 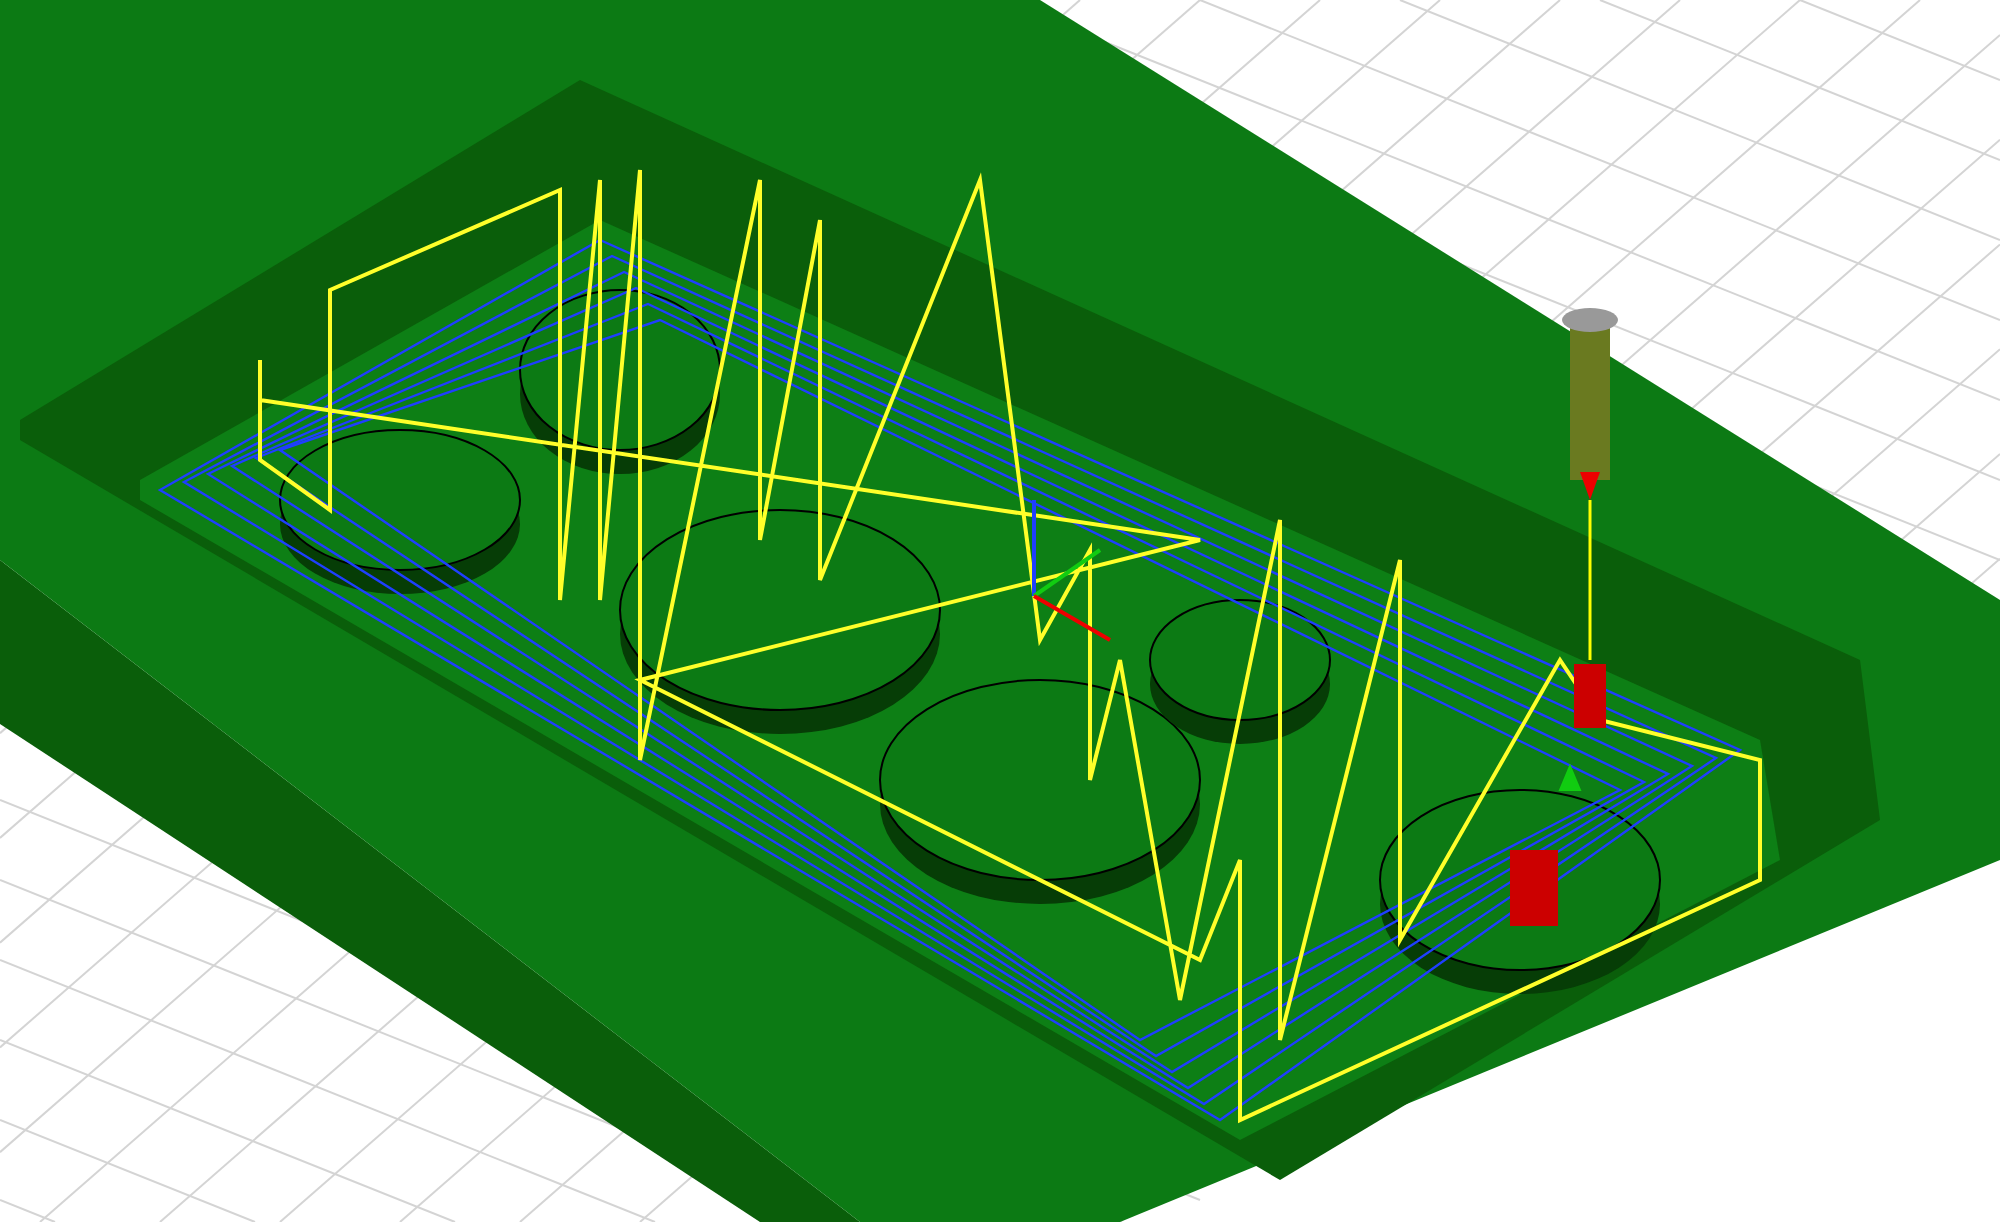 What do you see at coordinates (1071, 571) in the screenshot?
I see `axis-triad-icon` at bounding box center [1071, 571].